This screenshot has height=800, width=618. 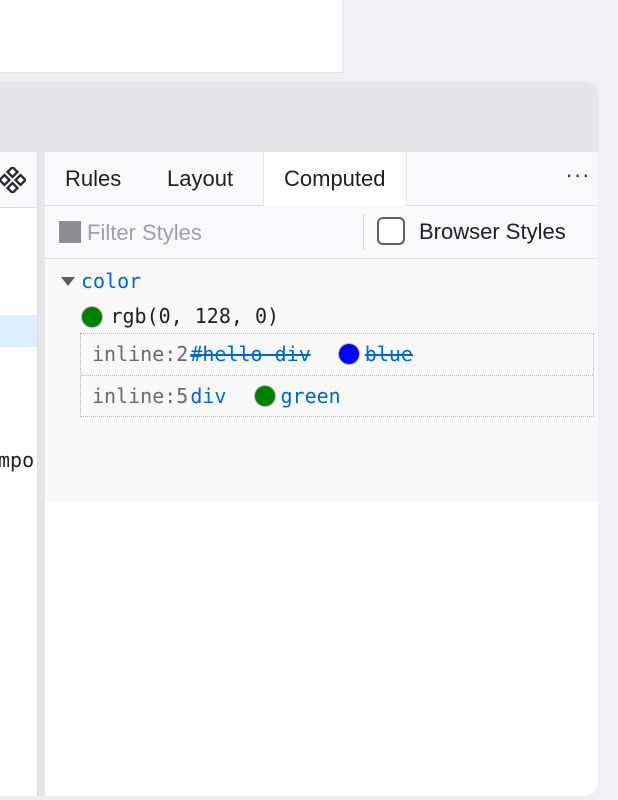 What do you see at coordinates (337, 355) in the screenshot?
I see `matched-selector-row: inline:2 #hello div blue` at bounding box center [337, 355].